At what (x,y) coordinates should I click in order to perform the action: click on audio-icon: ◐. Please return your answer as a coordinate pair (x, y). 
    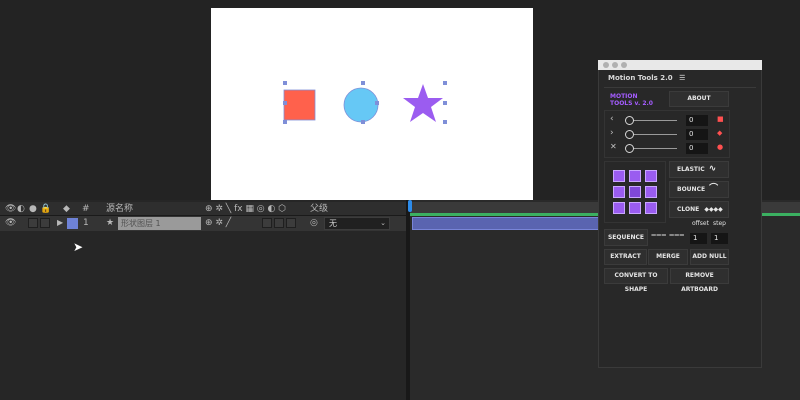
    Looking at the image, I should click on (21, 209).